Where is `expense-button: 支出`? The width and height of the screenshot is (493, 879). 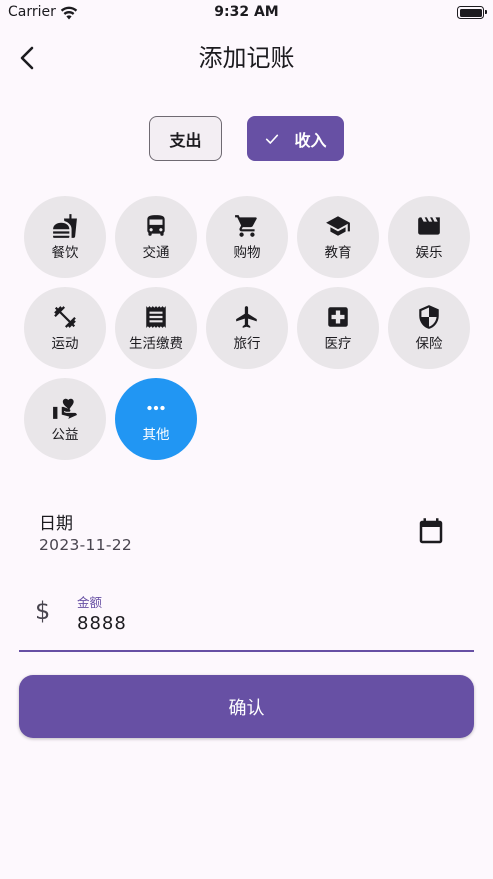
expense-button: 支出 is located at coordinates (185, 138).